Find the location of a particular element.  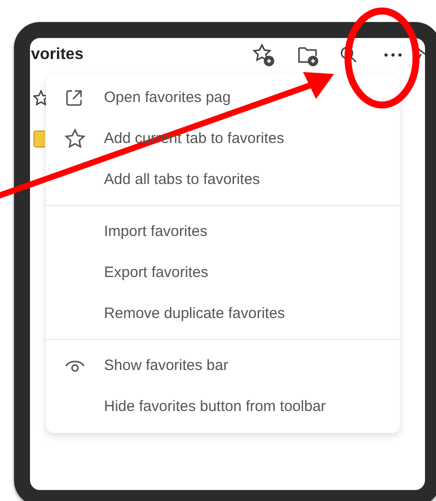

menu-item: Remove duplicate favorites is located at coordinates (223, 313).